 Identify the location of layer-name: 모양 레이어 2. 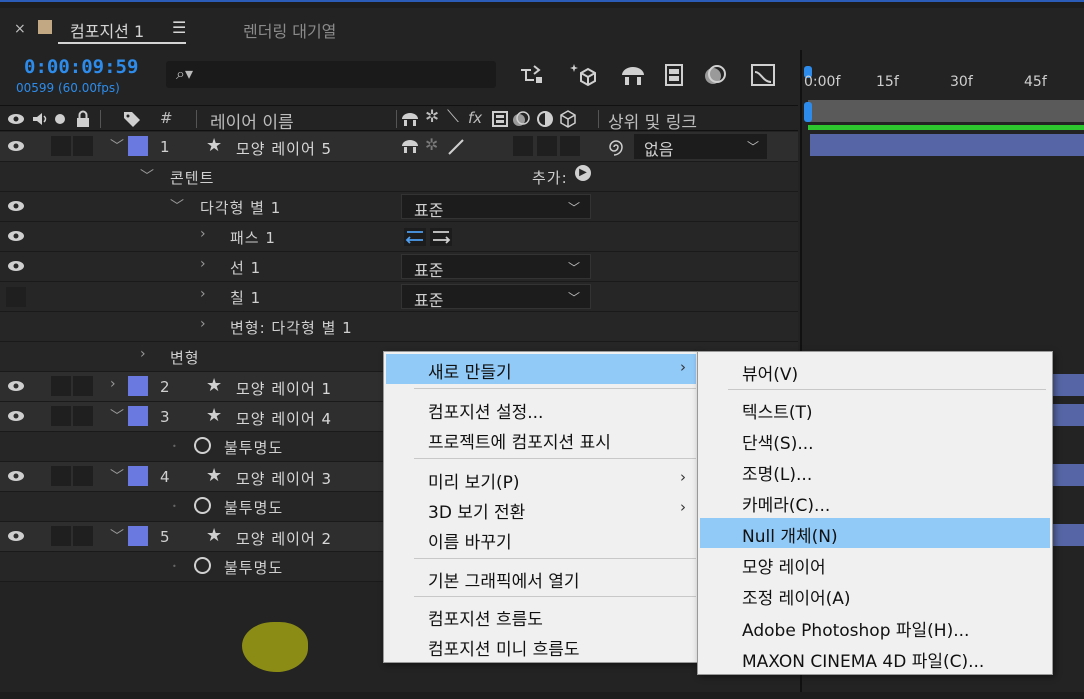
(284, 538).